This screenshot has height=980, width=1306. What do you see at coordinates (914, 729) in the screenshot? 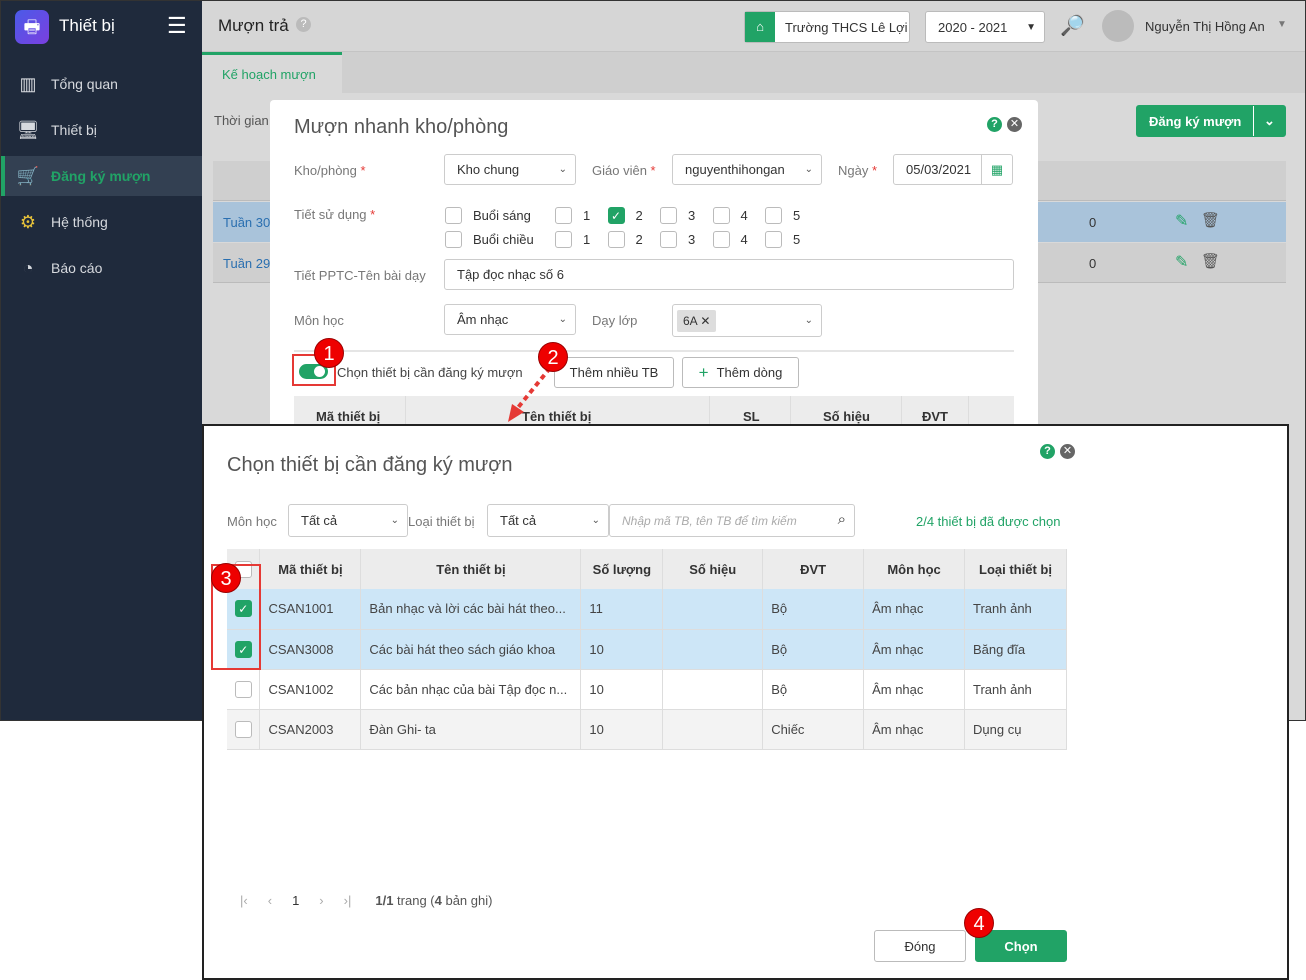
I see `subject-cell: Âm nhạc` at bounding box center [914, 729].